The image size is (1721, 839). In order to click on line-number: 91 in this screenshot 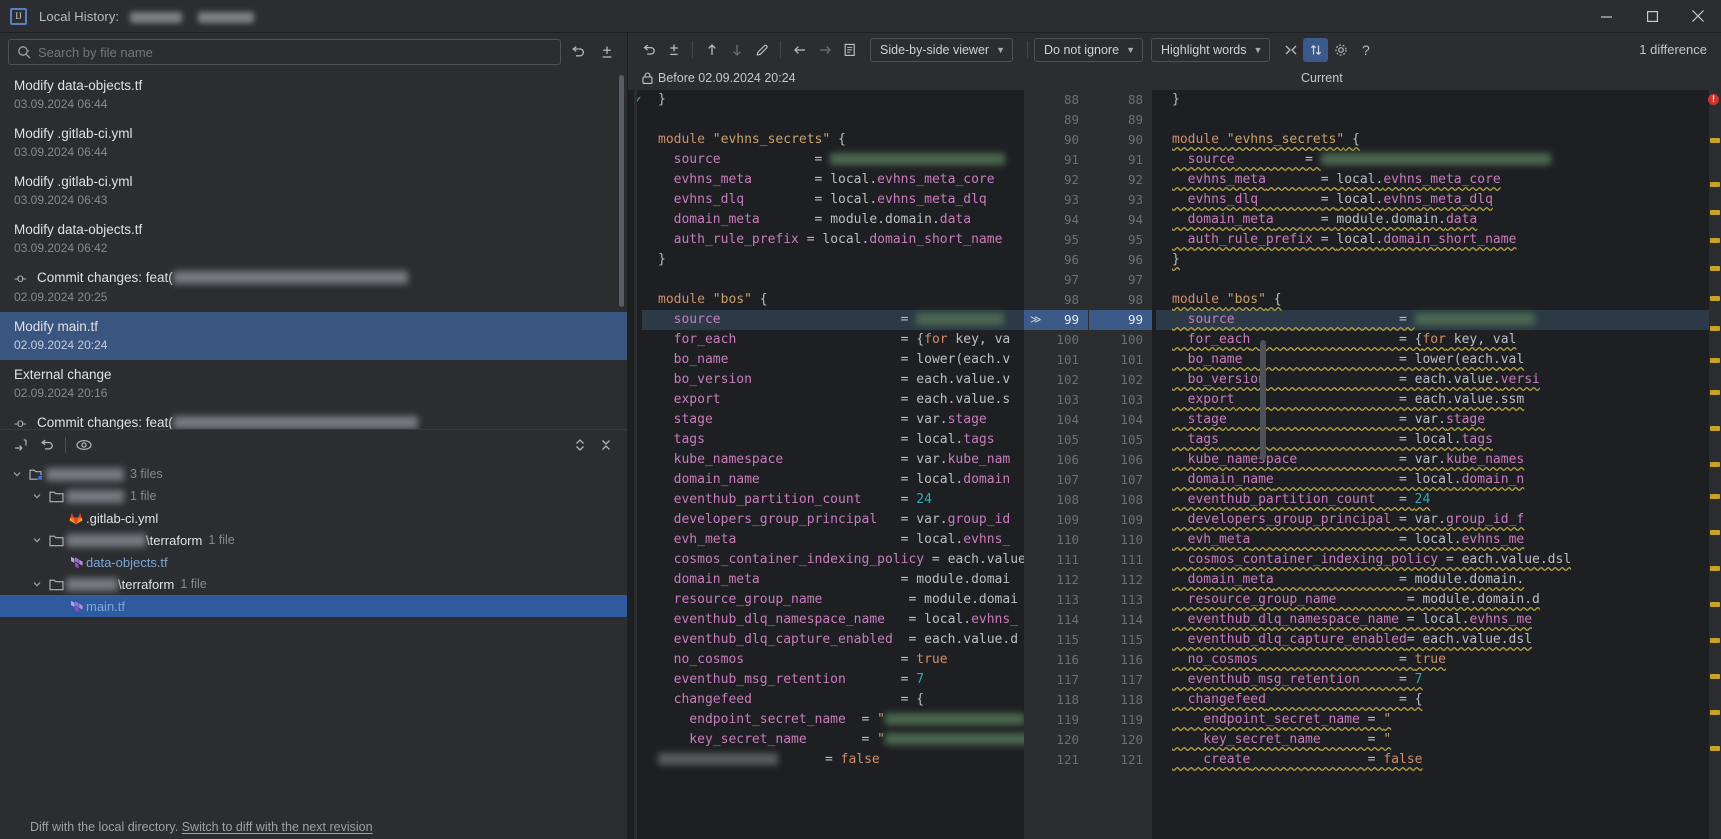, I will do `click(1071, 159)`.